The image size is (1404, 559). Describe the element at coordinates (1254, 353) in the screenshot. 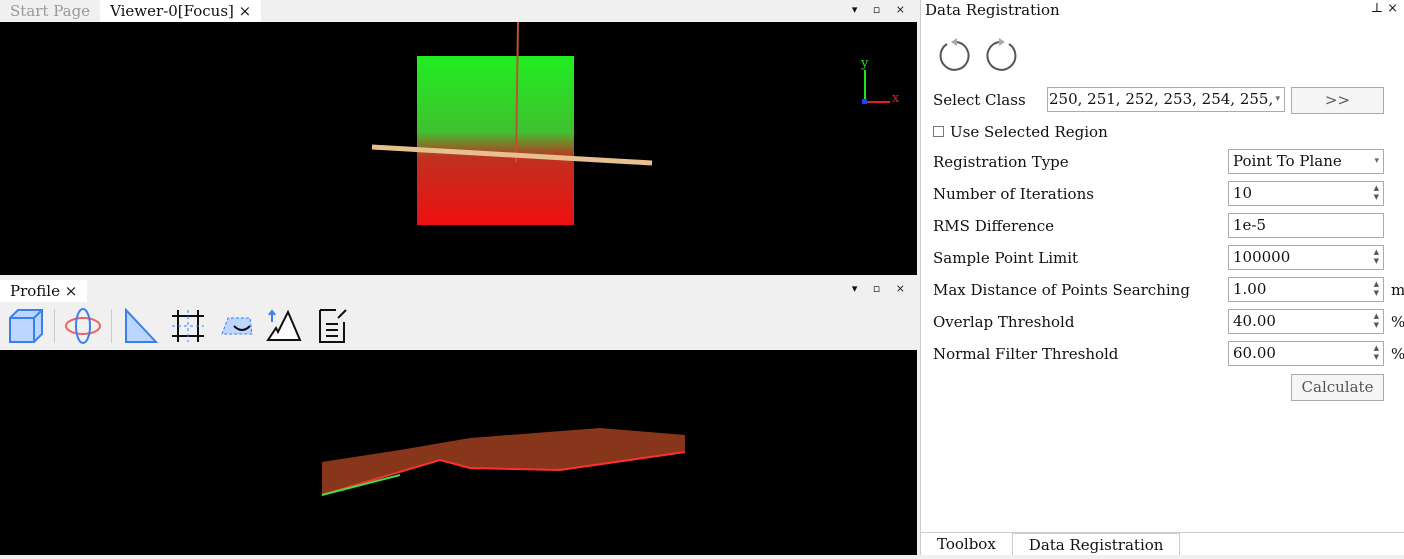

I see `field-value: 60.00` at that location.